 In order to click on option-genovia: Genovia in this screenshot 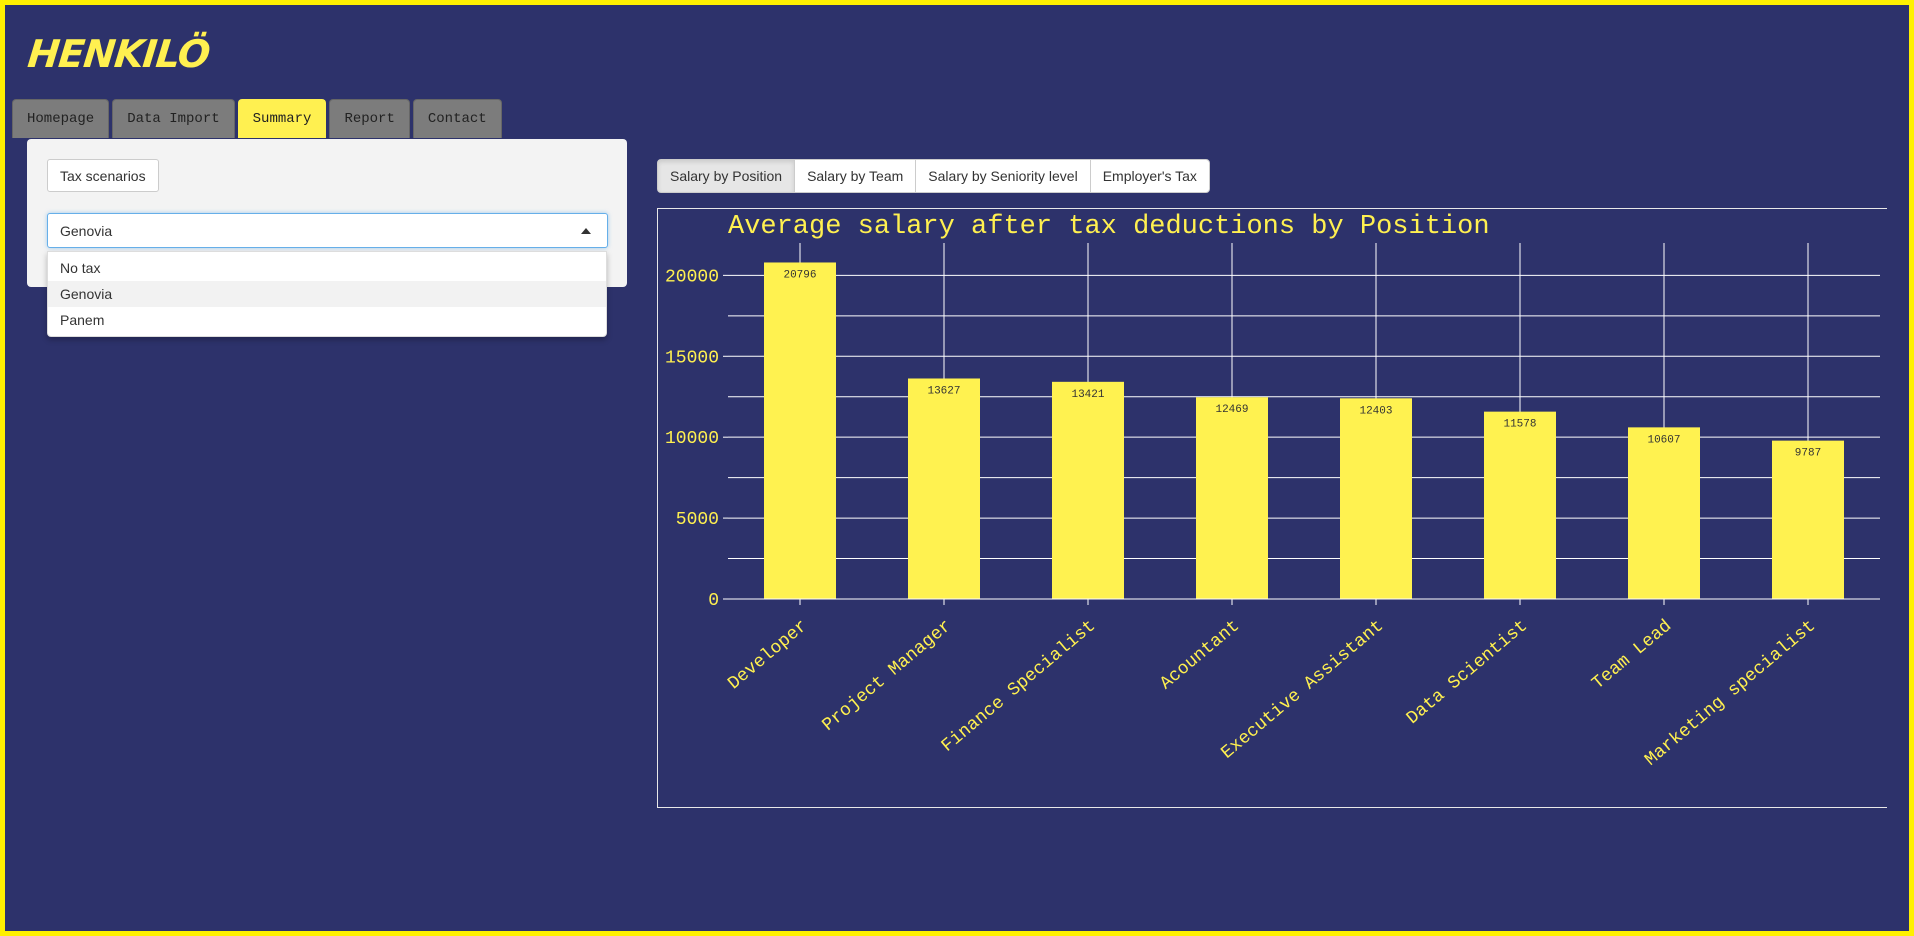, I will do `click(327, 294)`.